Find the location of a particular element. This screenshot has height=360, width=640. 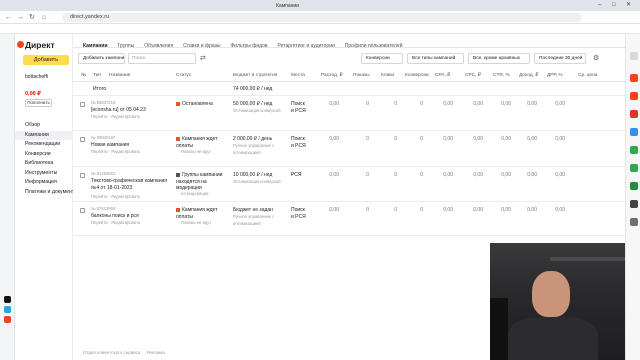

support-link: Отдел клиентского сервиса is located at coordinates (111, 352).